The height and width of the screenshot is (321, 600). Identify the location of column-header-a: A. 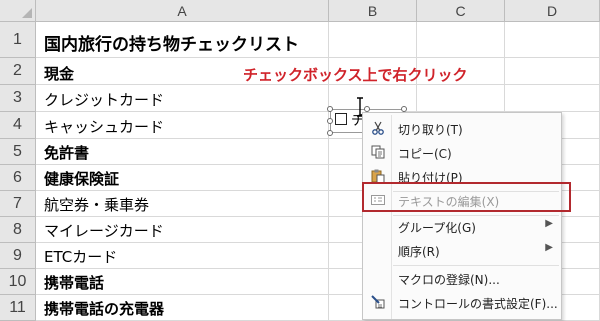
(182, 11).